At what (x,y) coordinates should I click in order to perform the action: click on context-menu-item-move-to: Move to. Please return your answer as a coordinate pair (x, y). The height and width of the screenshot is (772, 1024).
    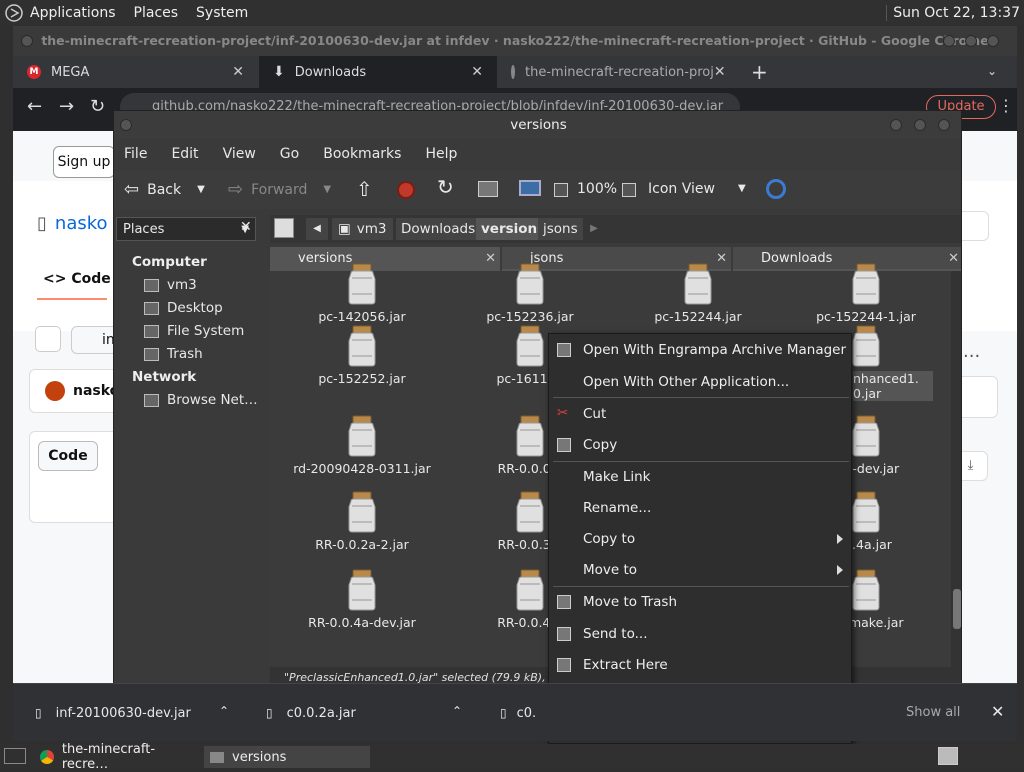
    Looking at the image, I should click on (701, 570).